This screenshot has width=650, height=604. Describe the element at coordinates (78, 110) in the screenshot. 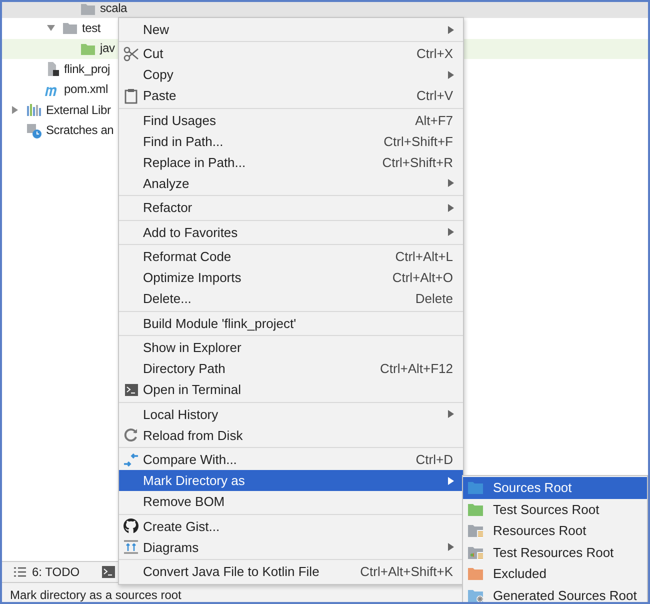

I see `tree-item-label: External Libr` at that location.